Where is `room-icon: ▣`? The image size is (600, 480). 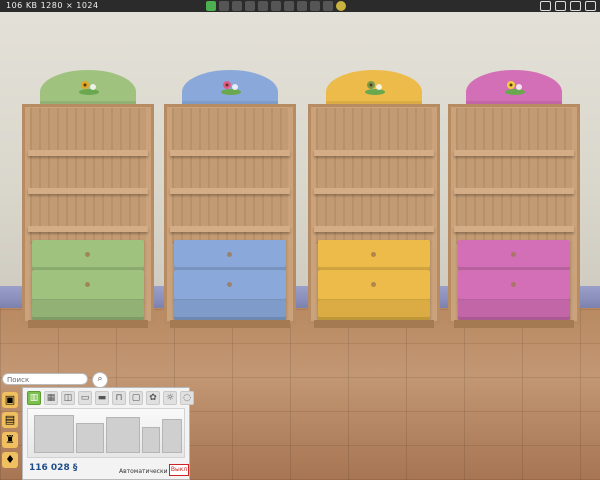
room-icon: ▣ is located at coordinates (10, 400).